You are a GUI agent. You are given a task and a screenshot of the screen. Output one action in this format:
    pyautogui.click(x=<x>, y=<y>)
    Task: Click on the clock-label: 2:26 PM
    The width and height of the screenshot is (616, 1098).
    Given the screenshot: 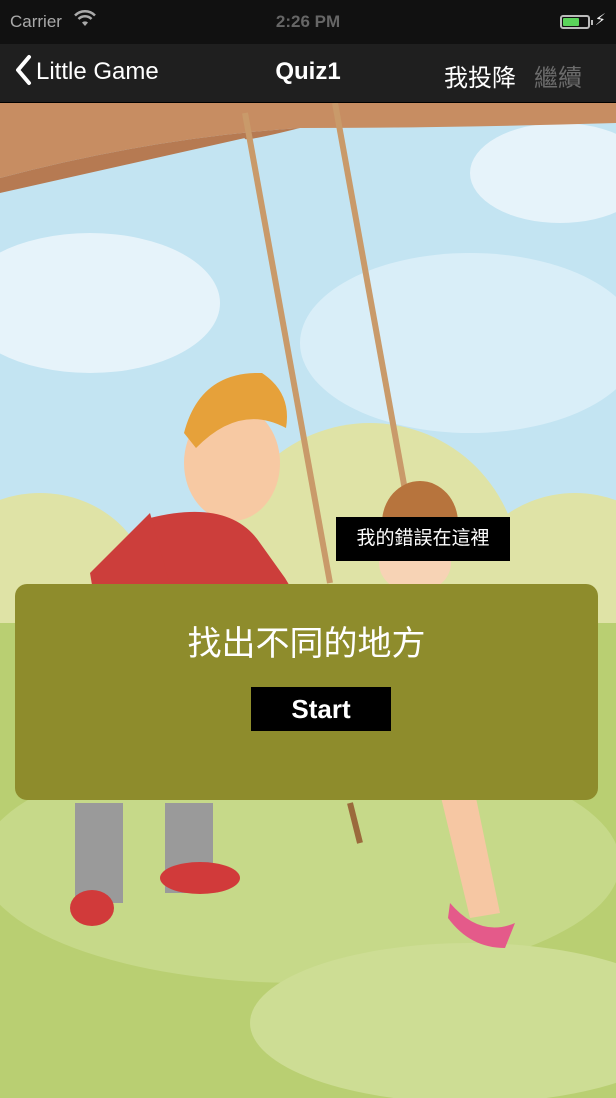 What is the action you would take?
    pyautogui.click(x=308, y=21)
    